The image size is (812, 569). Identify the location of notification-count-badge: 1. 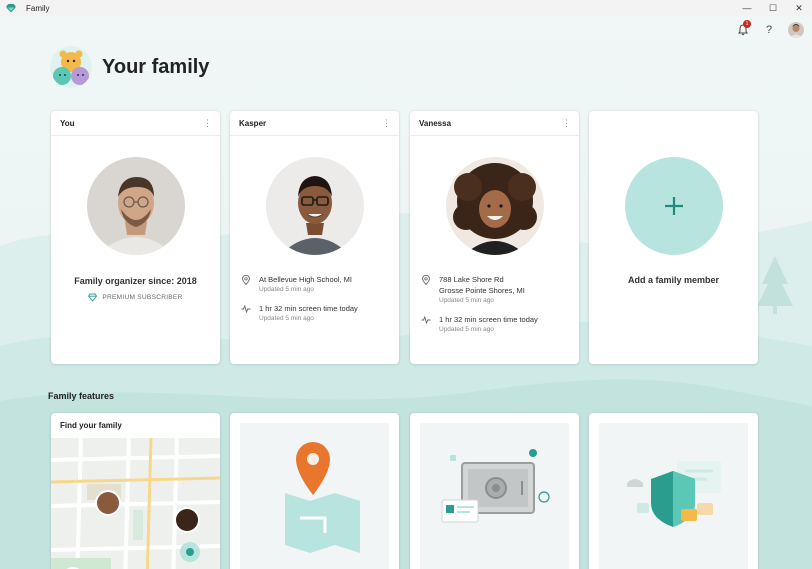
(747, 24).